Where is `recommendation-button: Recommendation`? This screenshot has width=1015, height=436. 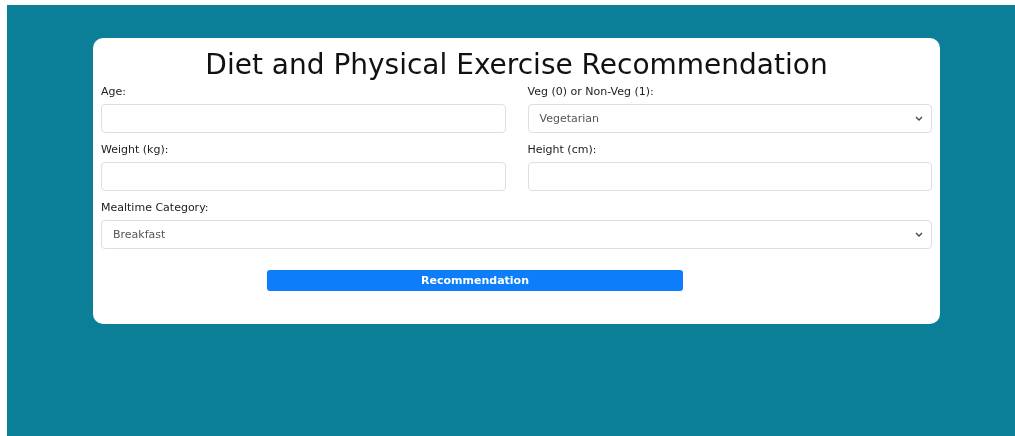 recommendation-button: Recommendation is located at coordinates (475, 280).